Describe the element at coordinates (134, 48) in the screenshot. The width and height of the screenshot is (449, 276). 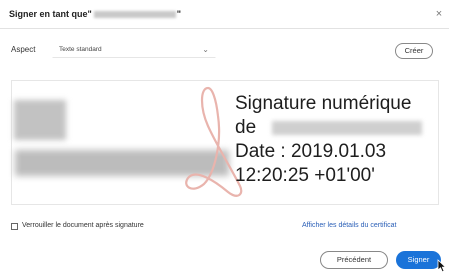
I see `appearance-select: Texte standard ⌄` at that location.